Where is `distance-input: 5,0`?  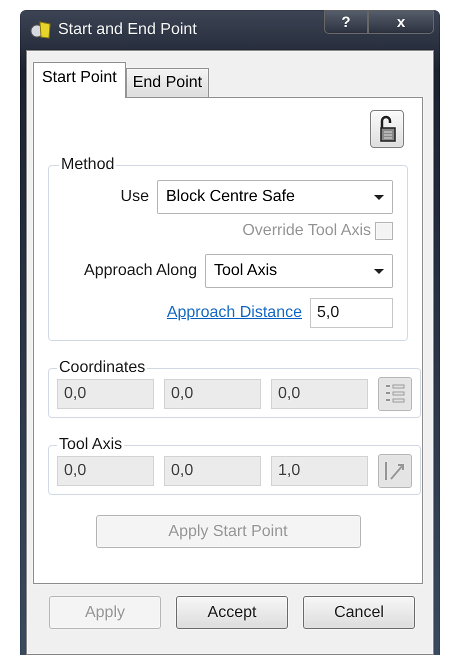 distance-input: 5,0 is located at coordinates (351, 313).